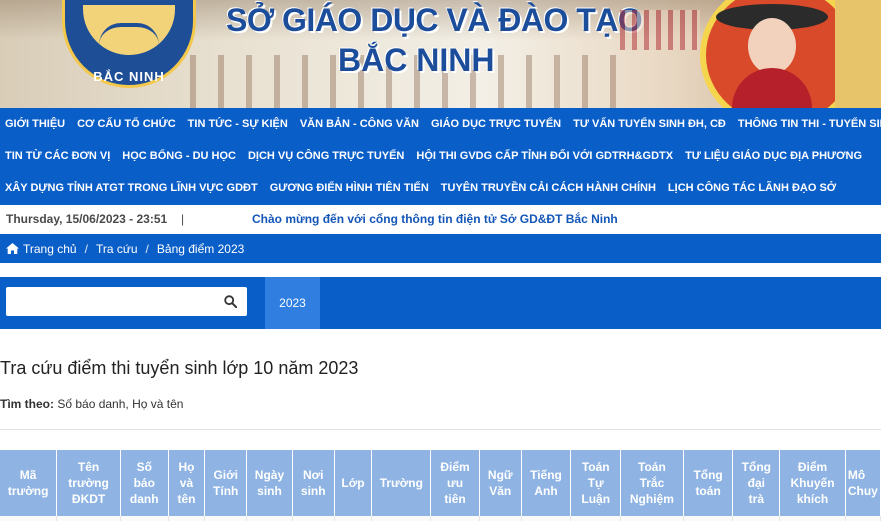 The height and width of the screenshot is (521, 881). I want to click on col-header-ma-truong: Mã trường, so click(29, 483).